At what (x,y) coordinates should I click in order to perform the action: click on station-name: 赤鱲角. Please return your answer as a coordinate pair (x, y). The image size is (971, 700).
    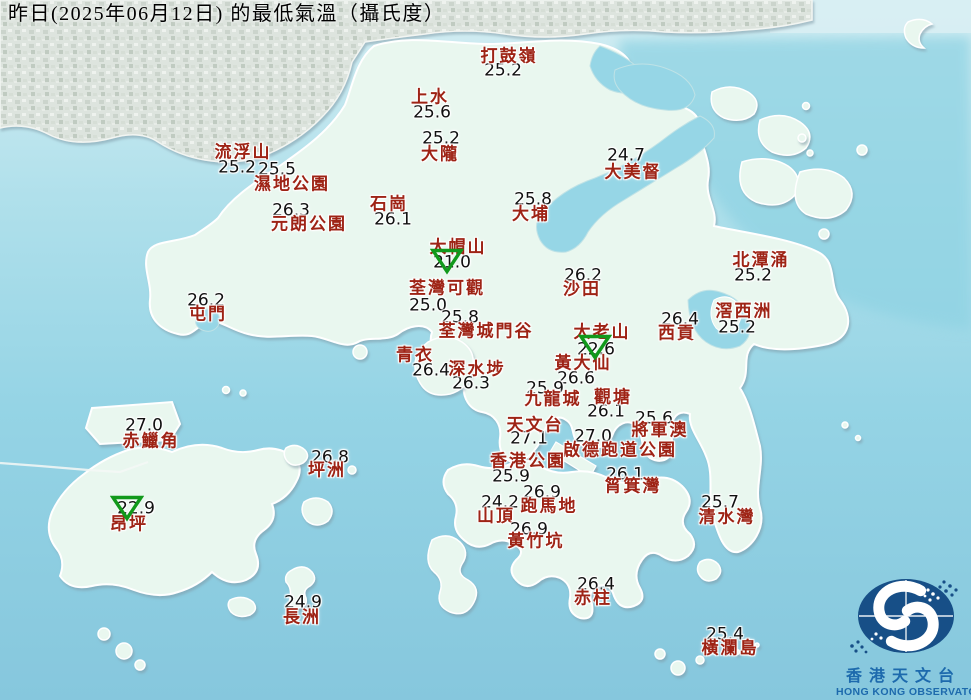
    Looking at the image, I should click on (151, 441).